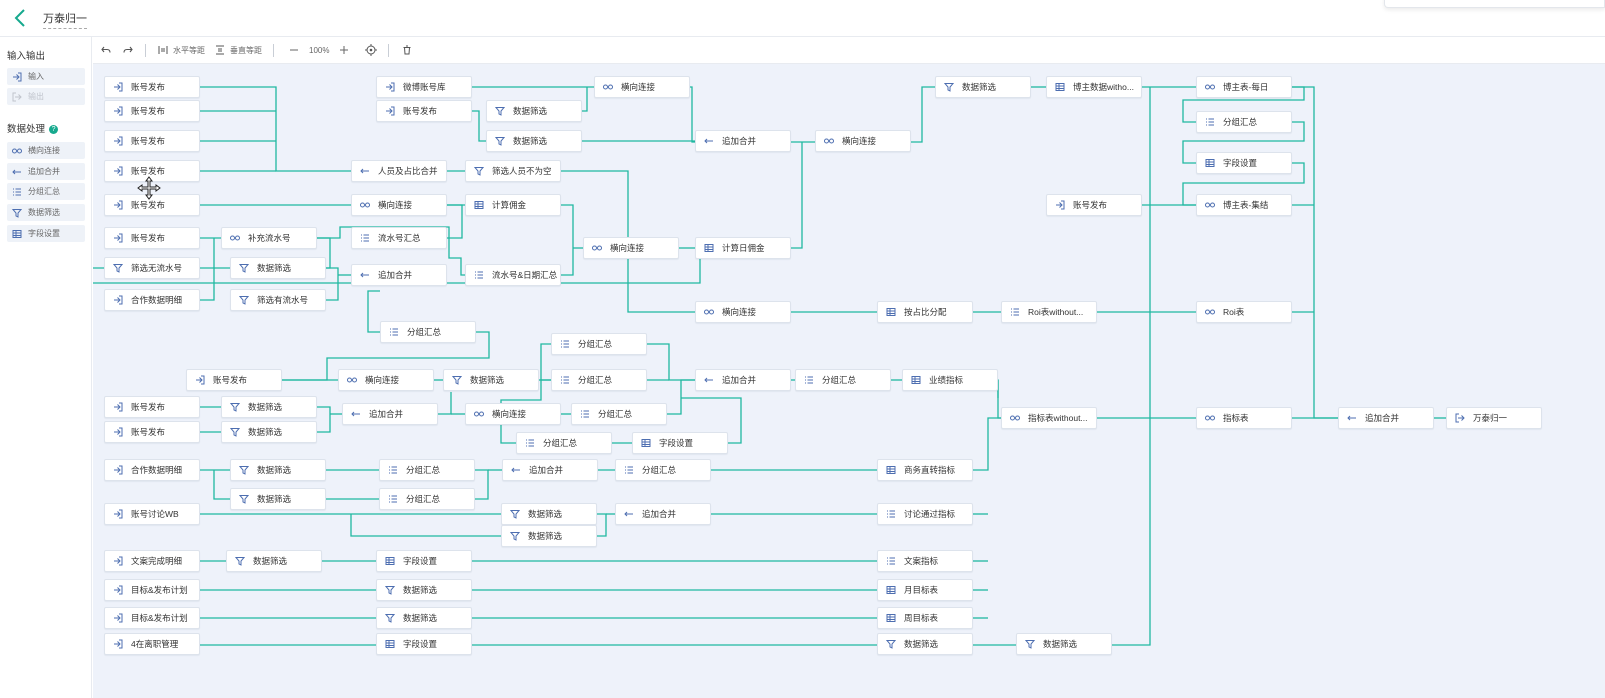 Image resolution: width=1605 pixels, height=698 pixels. Describe the element at coordinates (1244, 205) in the screenshot. I see `flow-node-join: 博主表-集结` at that location.